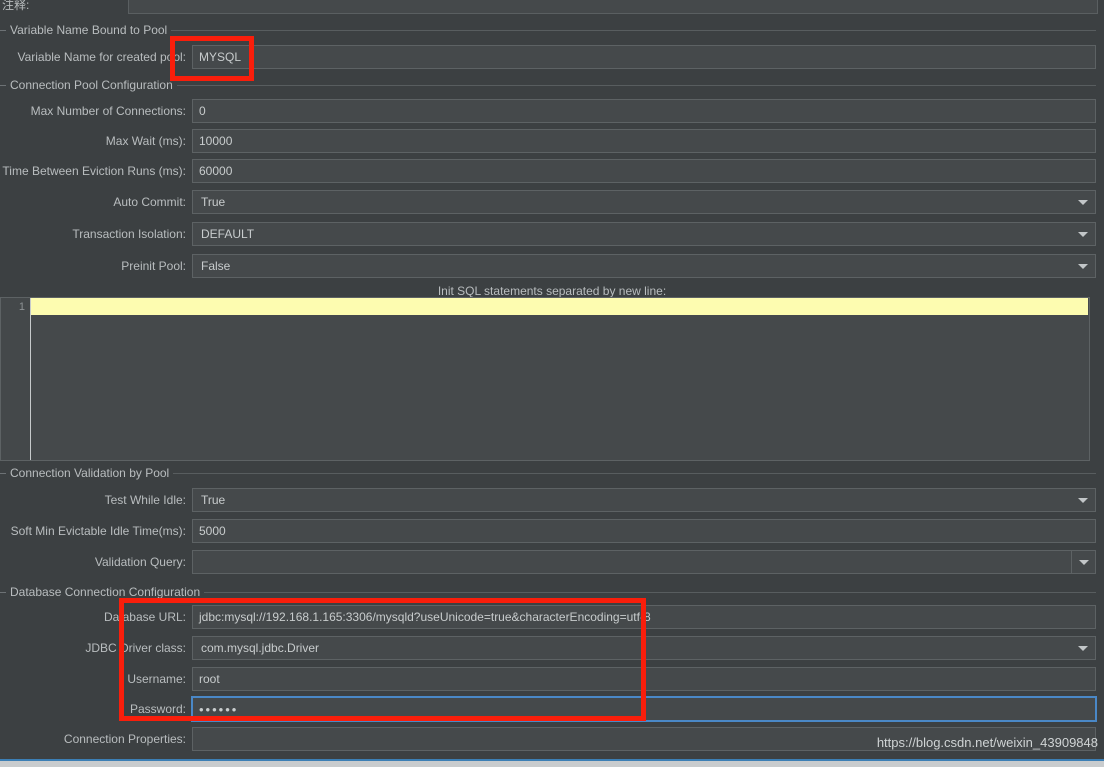 This screenshot has height=767, width=1104. I want to click on dropdown-preinit-pool-value: False, so click(216, 266).